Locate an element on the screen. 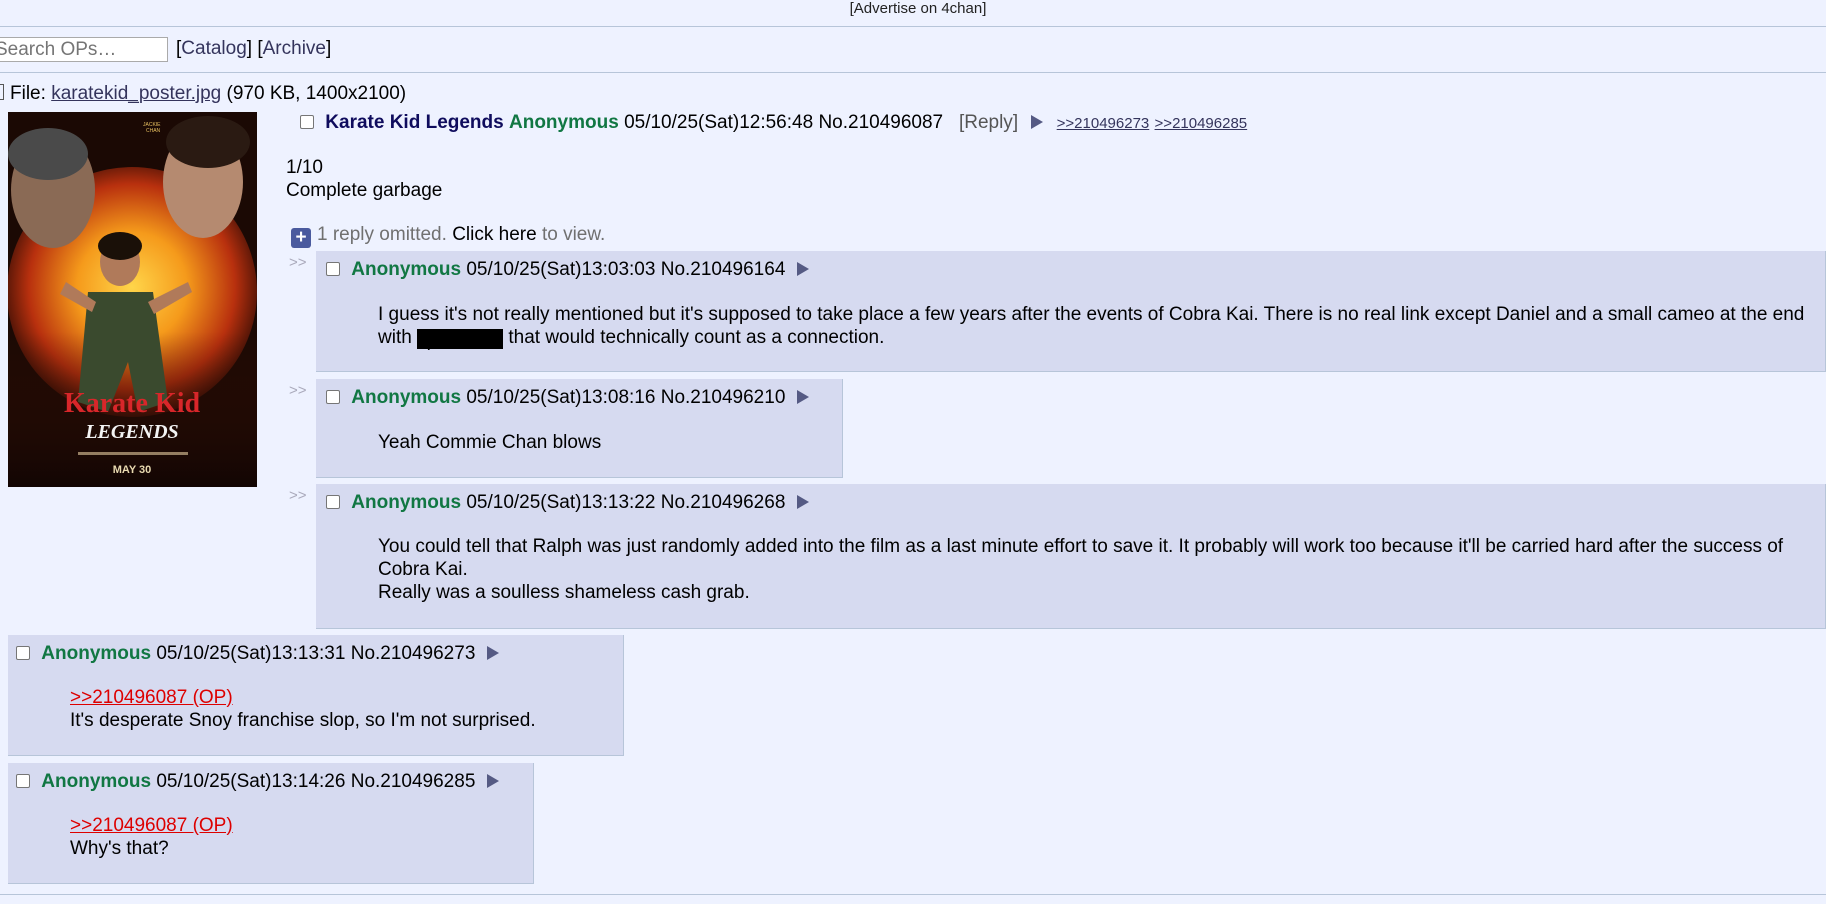  spoiler-text: spoiler is located at coordinates (460, 340).